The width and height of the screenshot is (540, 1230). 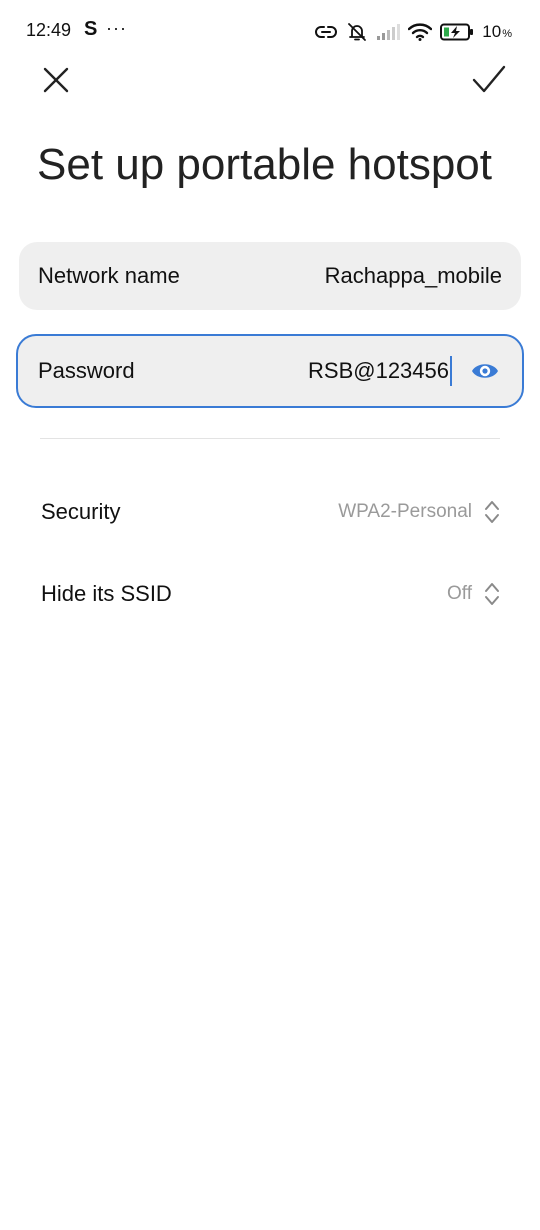 I want to click on checkmark-icon, so click(x=489, y=79).